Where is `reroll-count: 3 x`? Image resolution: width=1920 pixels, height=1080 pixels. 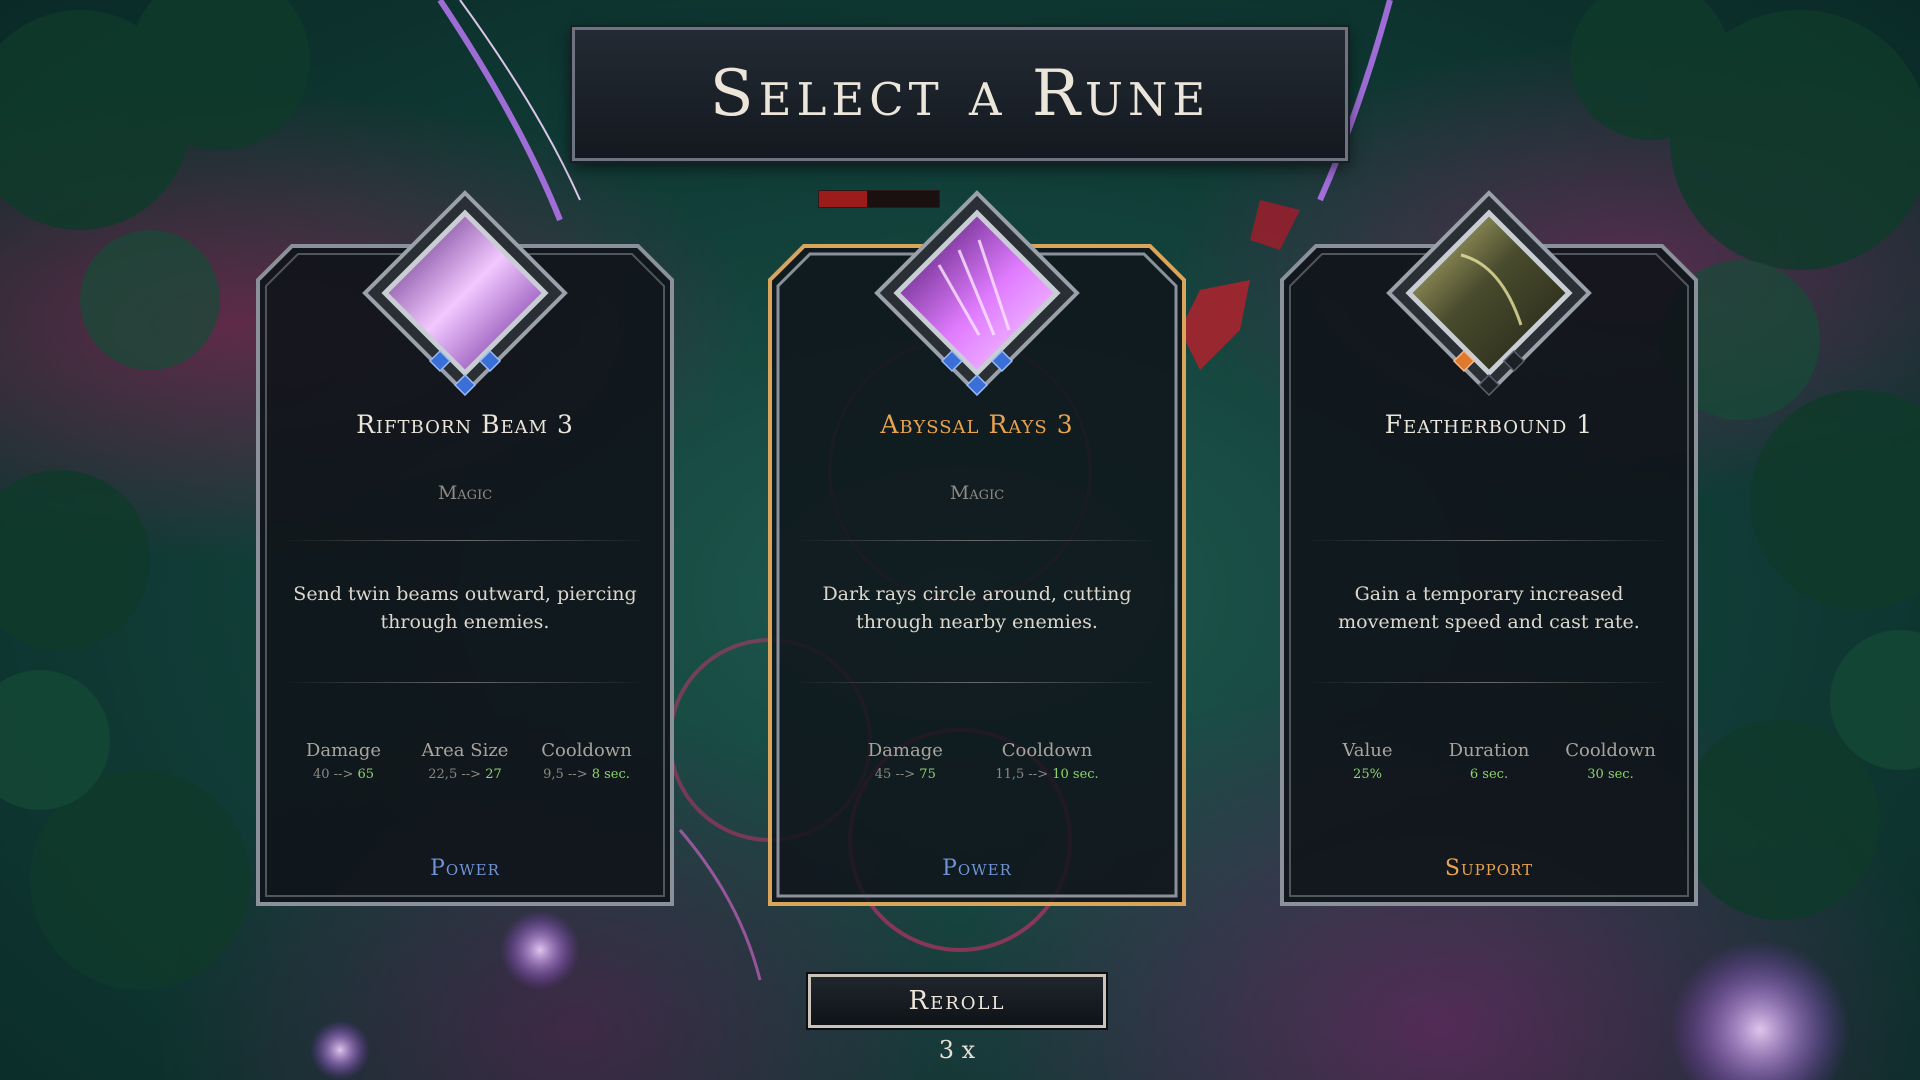 reroll-count: 3 x is located at coordinates (957, 1050).